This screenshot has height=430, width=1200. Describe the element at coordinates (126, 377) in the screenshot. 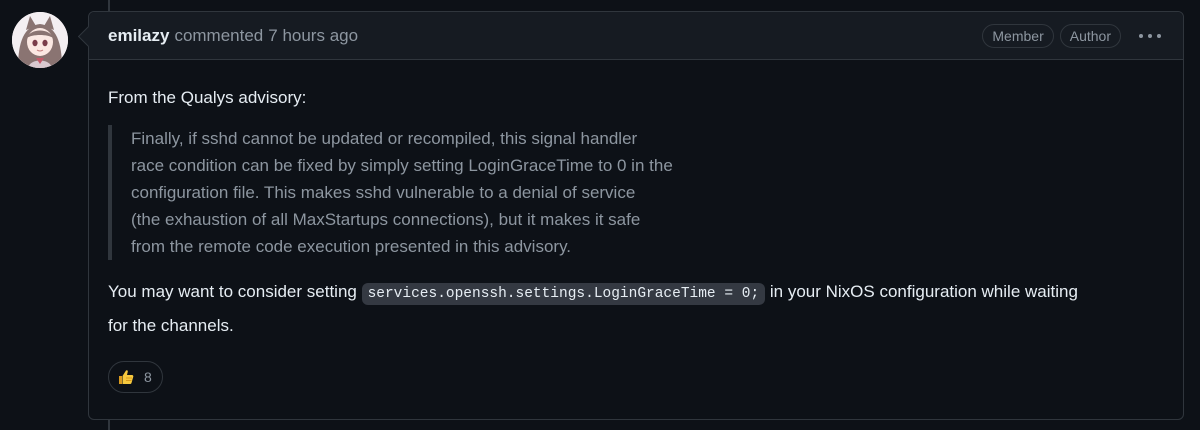

I see `thumbs-up-icon` at that location.